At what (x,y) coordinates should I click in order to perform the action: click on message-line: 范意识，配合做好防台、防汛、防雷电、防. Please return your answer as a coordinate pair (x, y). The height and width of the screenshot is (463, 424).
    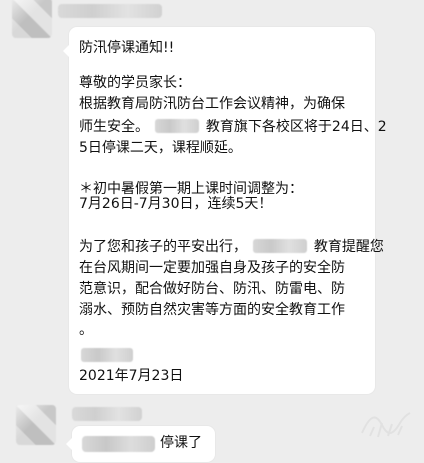
    Looking at the image, I should click on (212, 289).